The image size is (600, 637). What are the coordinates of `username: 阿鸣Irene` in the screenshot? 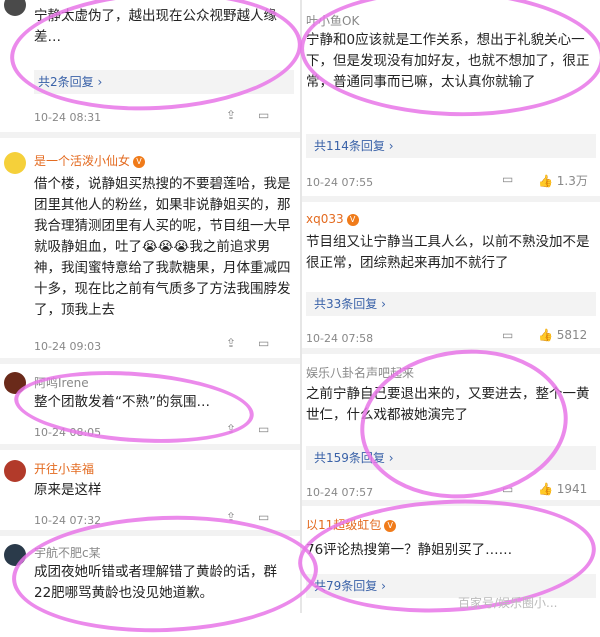 It's located at (61, 382).